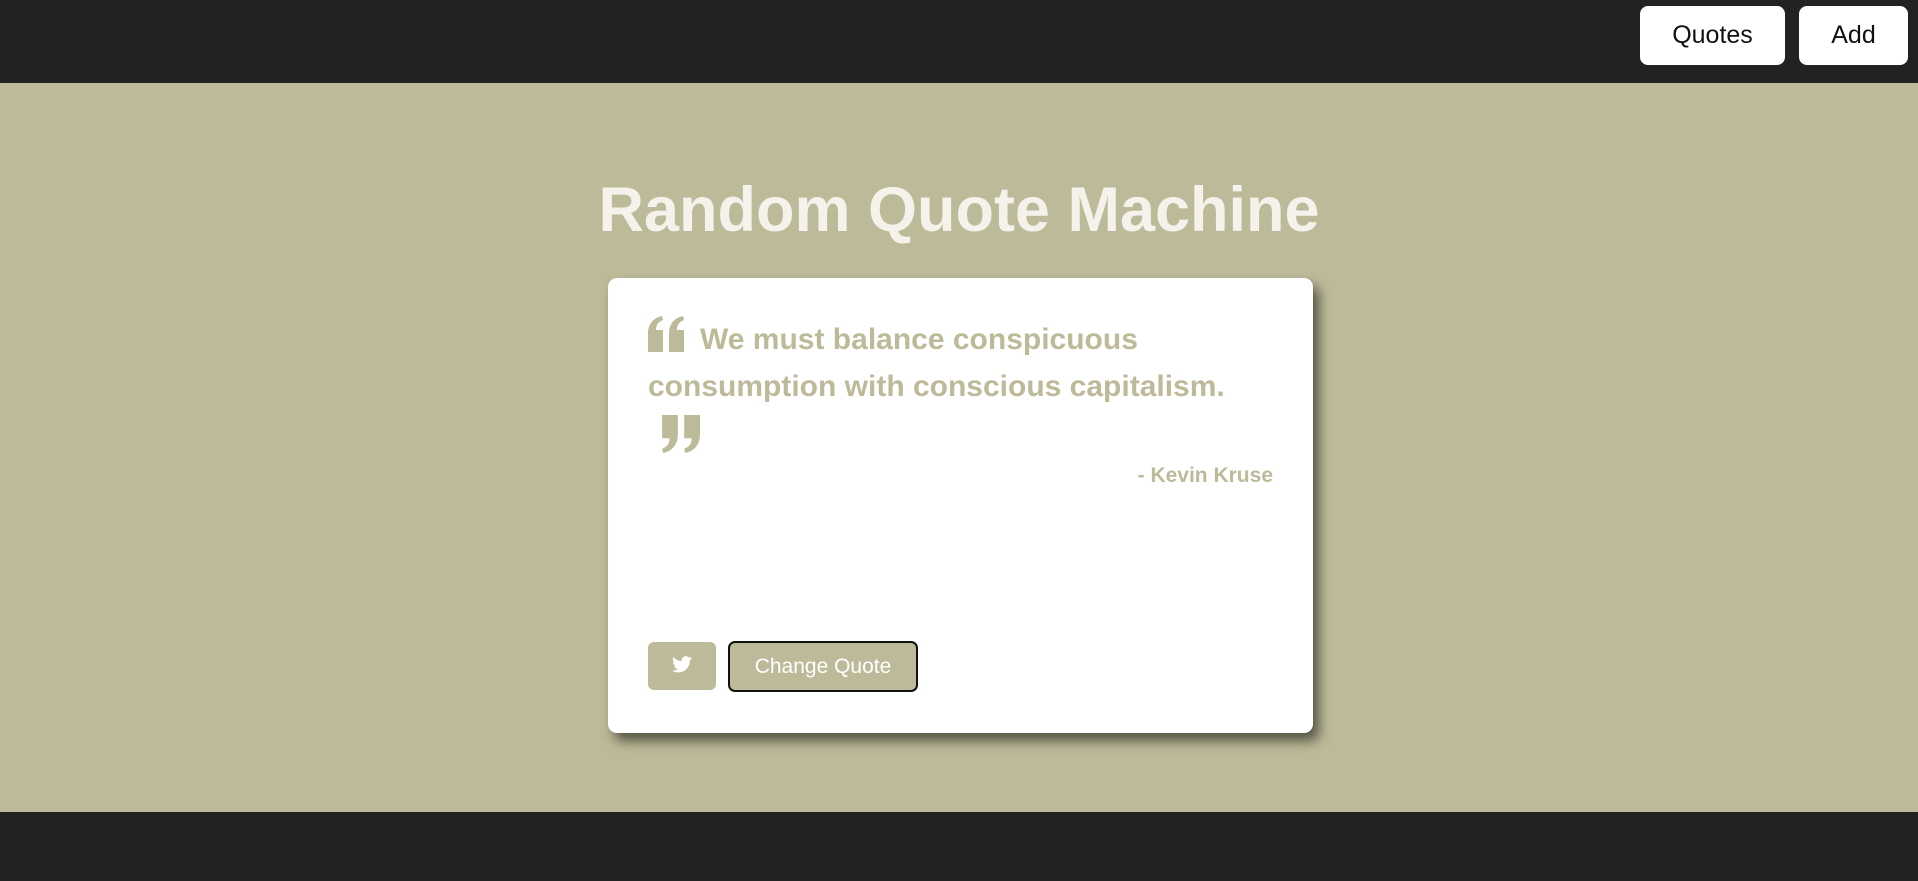 The image size is (1918, 881). What do you see at coordinates (959, 210) in the screenshot?
I see `page-title: Random Quote Machine` at bounding box center [959, 210].